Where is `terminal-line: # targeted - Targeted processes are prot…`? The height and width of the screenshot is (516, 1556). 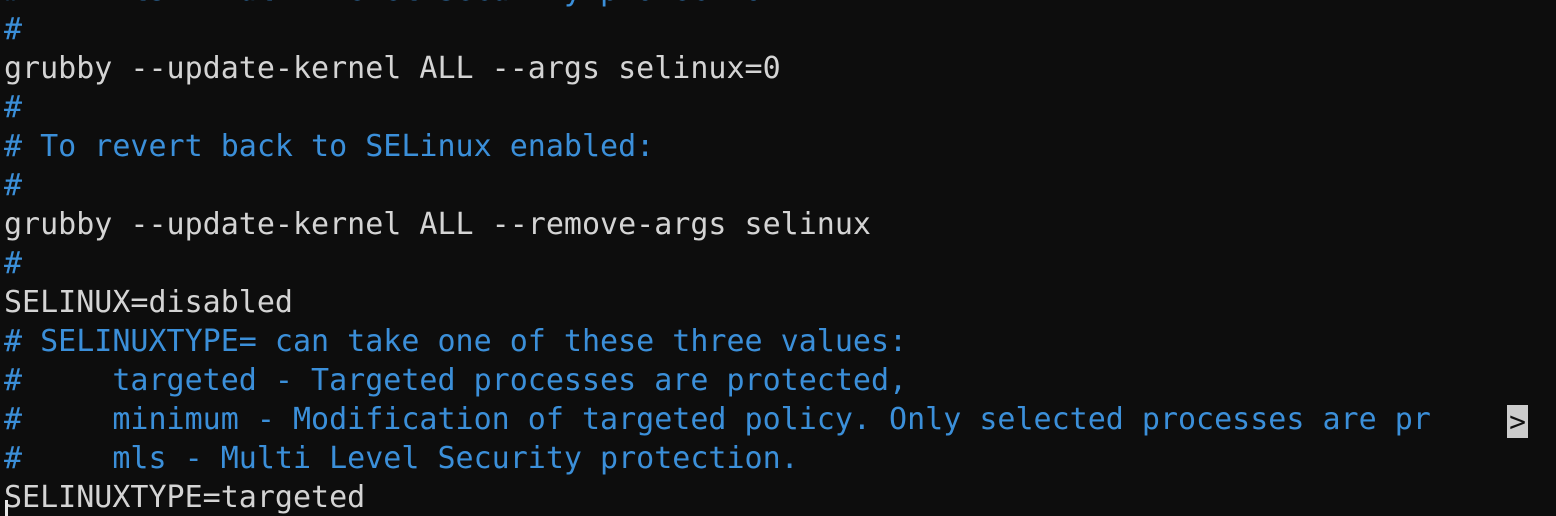
terminal-line: # targeted - Targeted processes are prot… is located at coordinates (778, 380).